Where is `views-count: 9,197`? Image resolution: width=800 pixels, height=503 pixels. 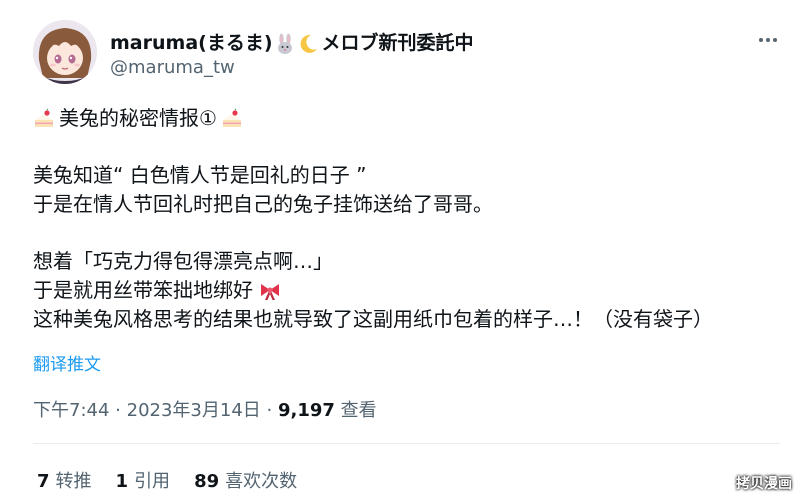
views-count: 9,197 is located at coordinates (306, 410).